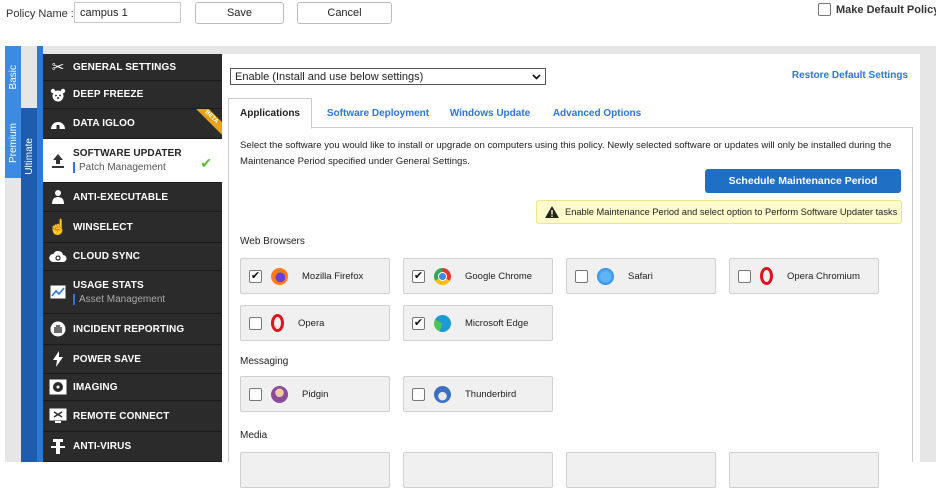 This screenshot has width=936, height=488. I want to click on cancel-button: Cancel, so click(344, 13).